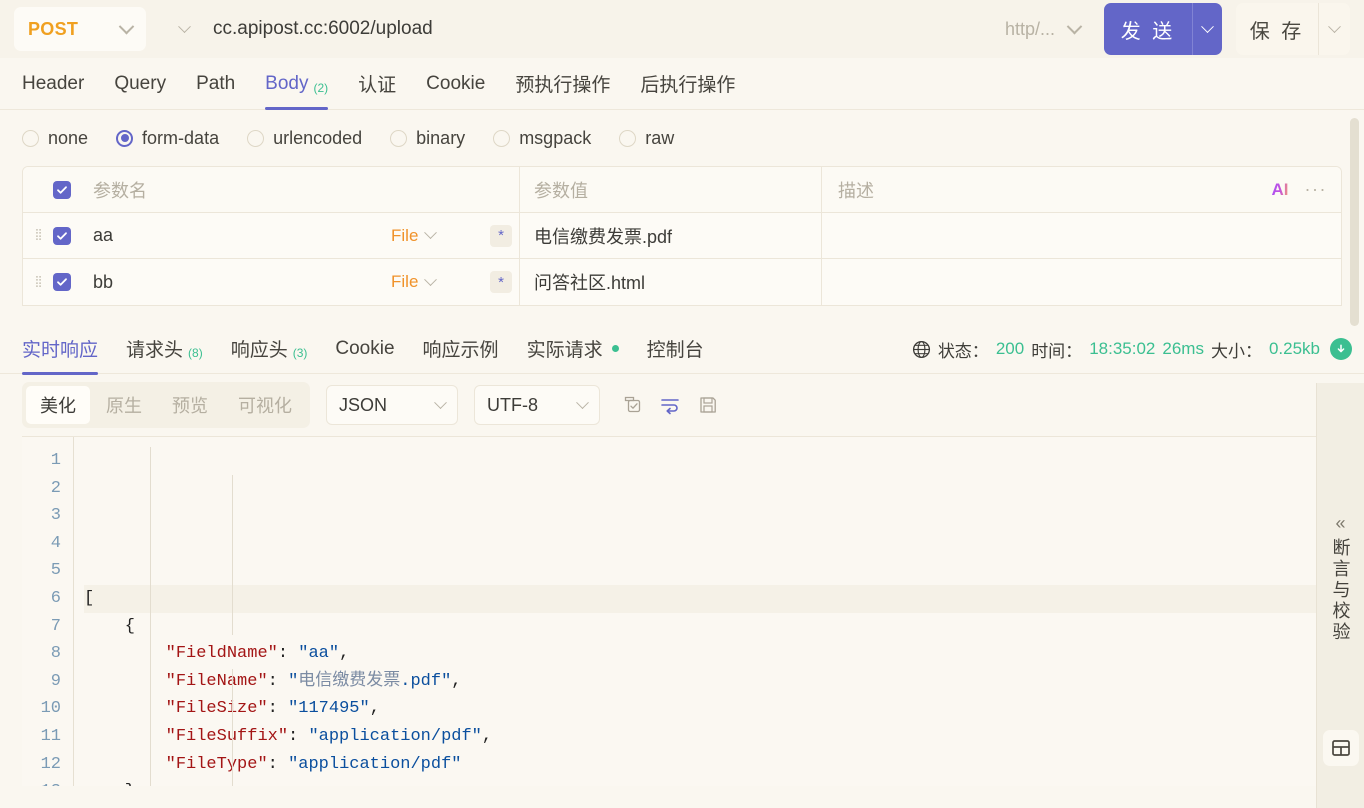 This screenshot has height=808, width=1364. I want to click on code-line: "FieldName": "aa",, so click(257, 654).